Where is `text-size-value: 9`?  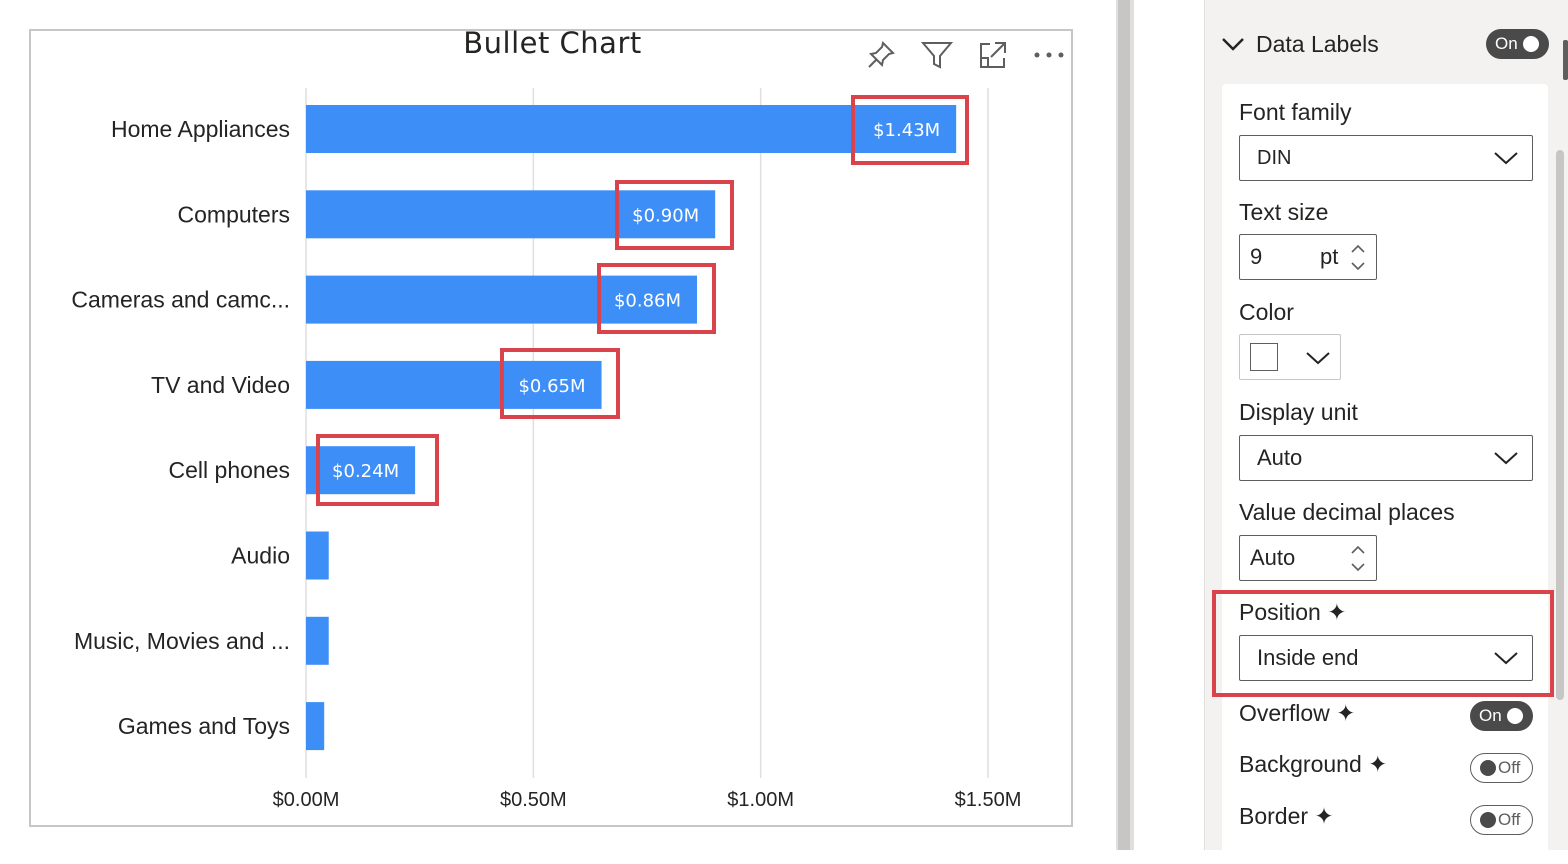 text-size-value: 9 is located at coordinates (1256, 256).